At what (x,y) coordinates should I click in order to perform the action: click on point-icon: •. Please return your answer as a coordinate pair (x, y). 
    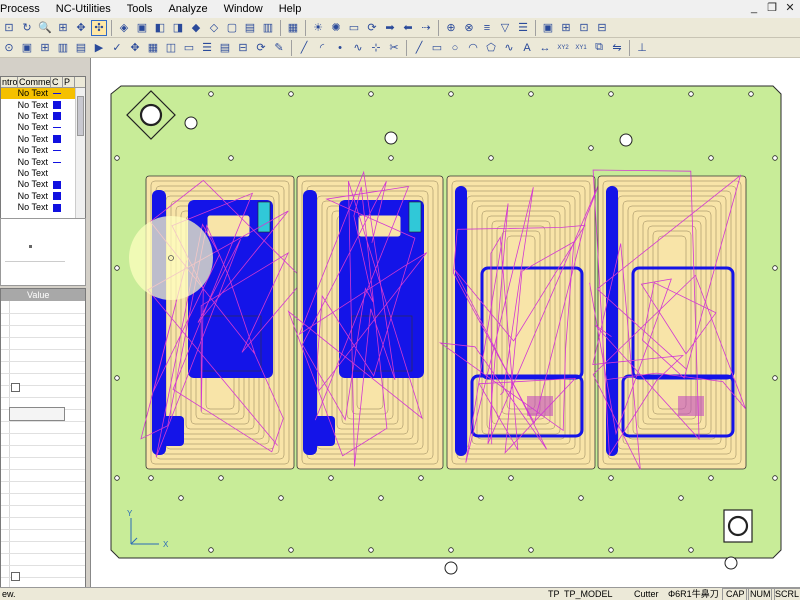
    Looking at the image, I should click on (340, 48).